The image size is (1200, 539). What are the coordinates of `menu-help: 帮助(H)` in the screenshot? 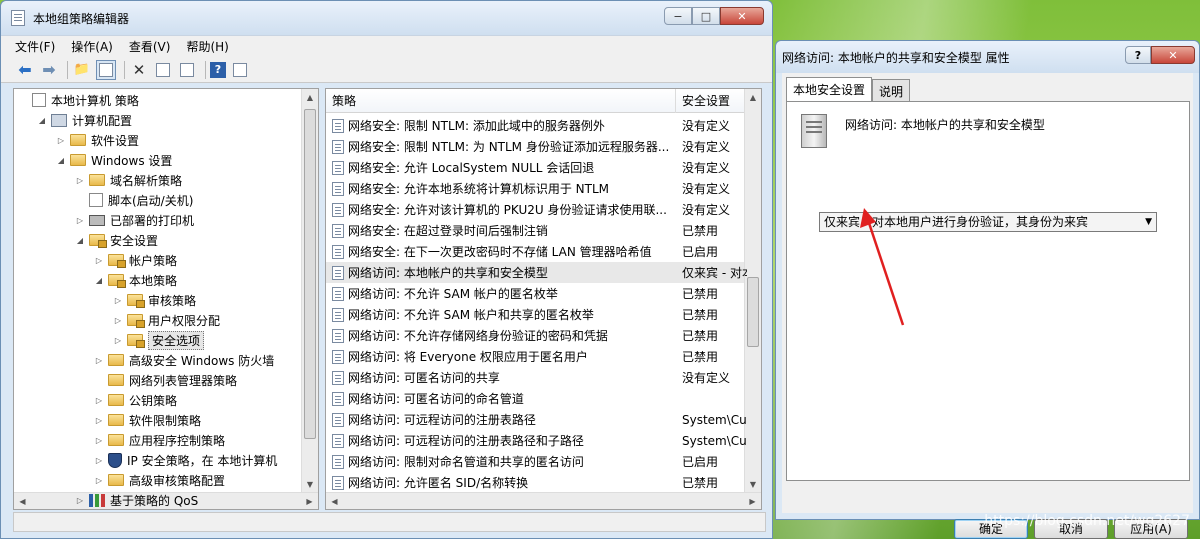 It's located at (207, 46).